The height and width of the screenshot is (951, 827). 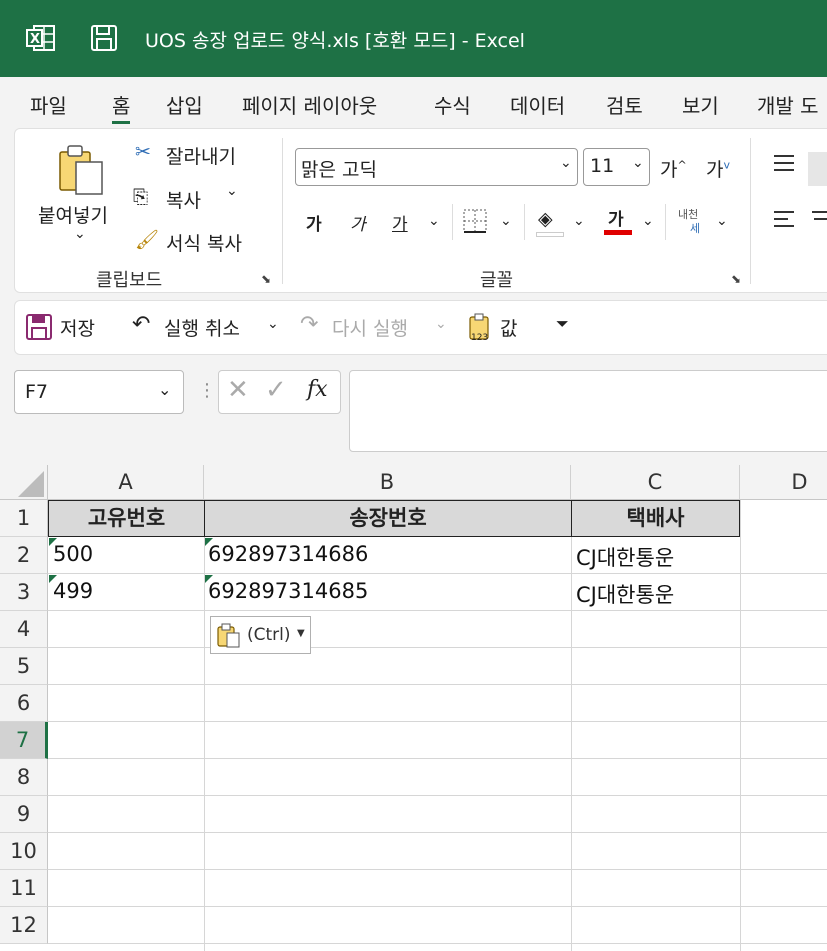 What do you see at coordinates (82, 170) in the screenshot?
I see `paste-icon` at bounding box center [82, 170].